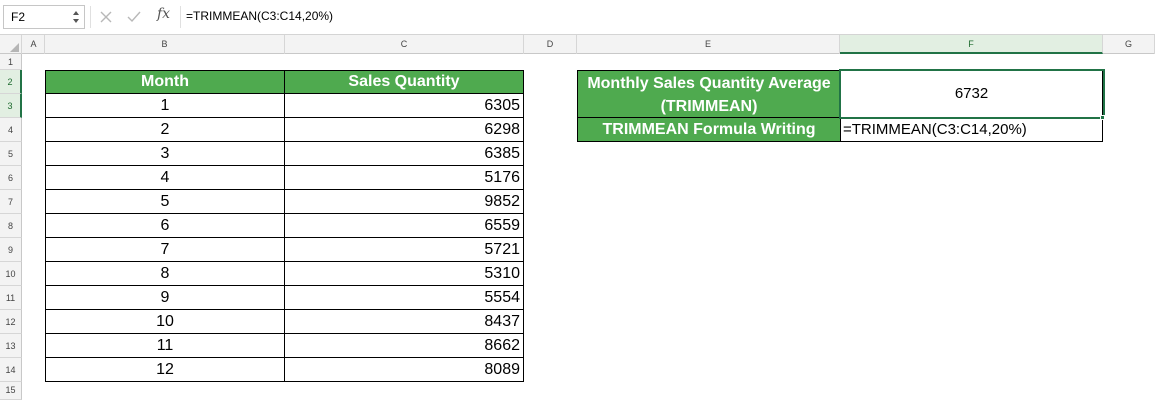 The image size is (1155, 400). Describe the element at coordinates (709, 106) in the screenshot. I see `average-label-line2: (TRIMMEAN)` at that location.